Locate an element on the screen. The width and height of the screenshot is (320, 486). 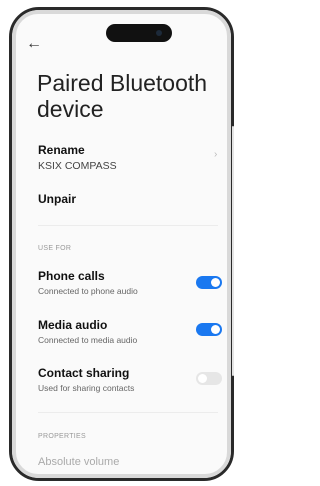
front-camera is located at coordinates (159, 33).